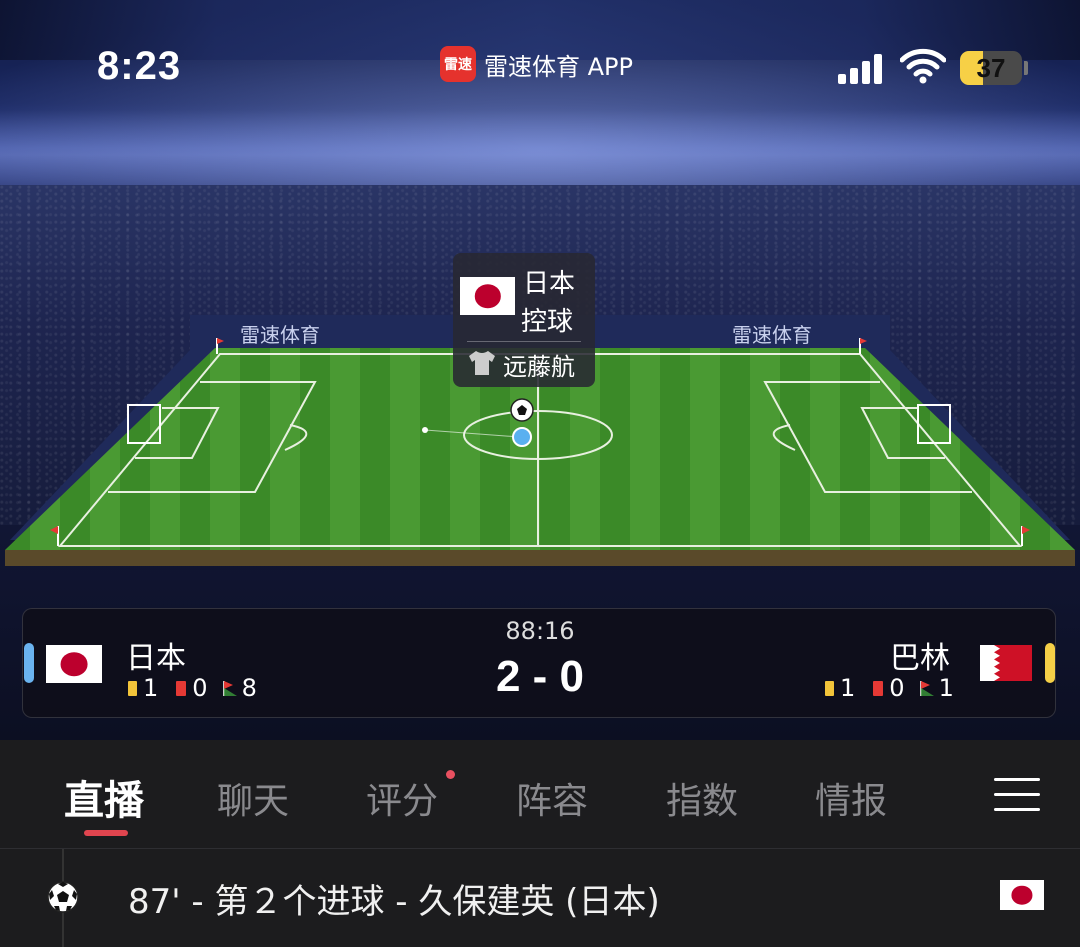  I want to click on possession-team: 日本, so click(549, 284).